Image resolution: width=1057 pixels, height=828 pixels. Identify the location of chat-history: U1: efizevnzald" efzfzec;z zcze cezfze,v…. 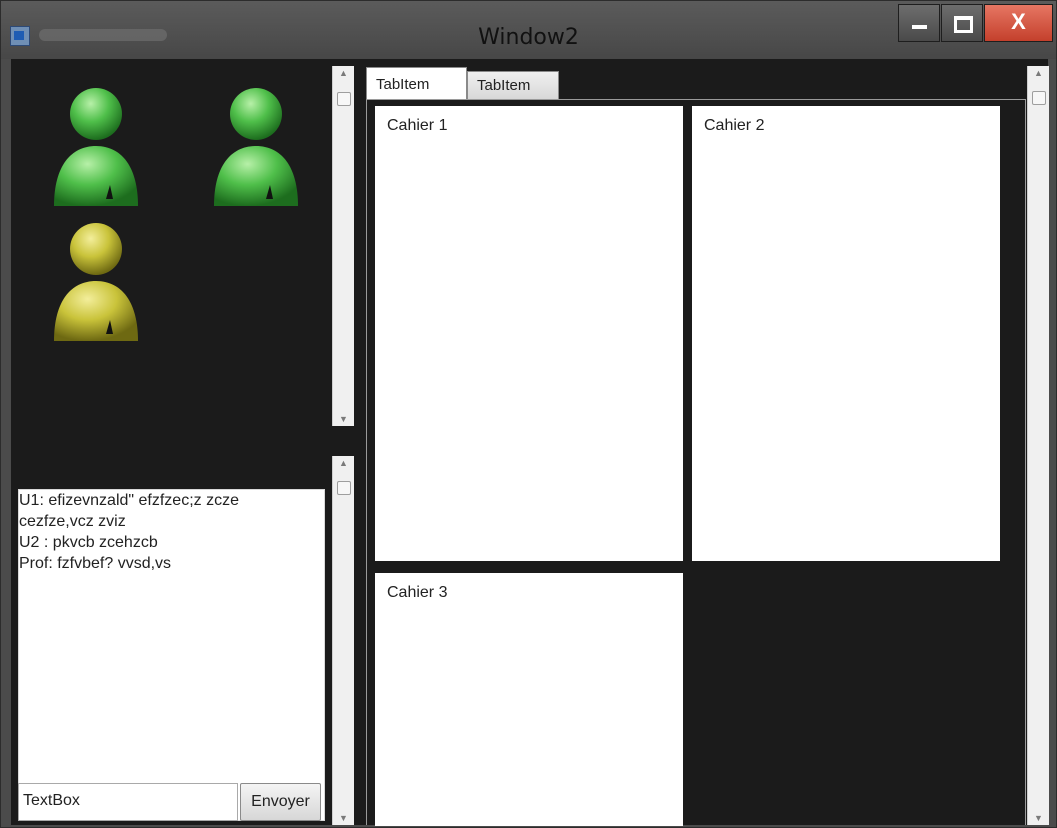
(171, 655).